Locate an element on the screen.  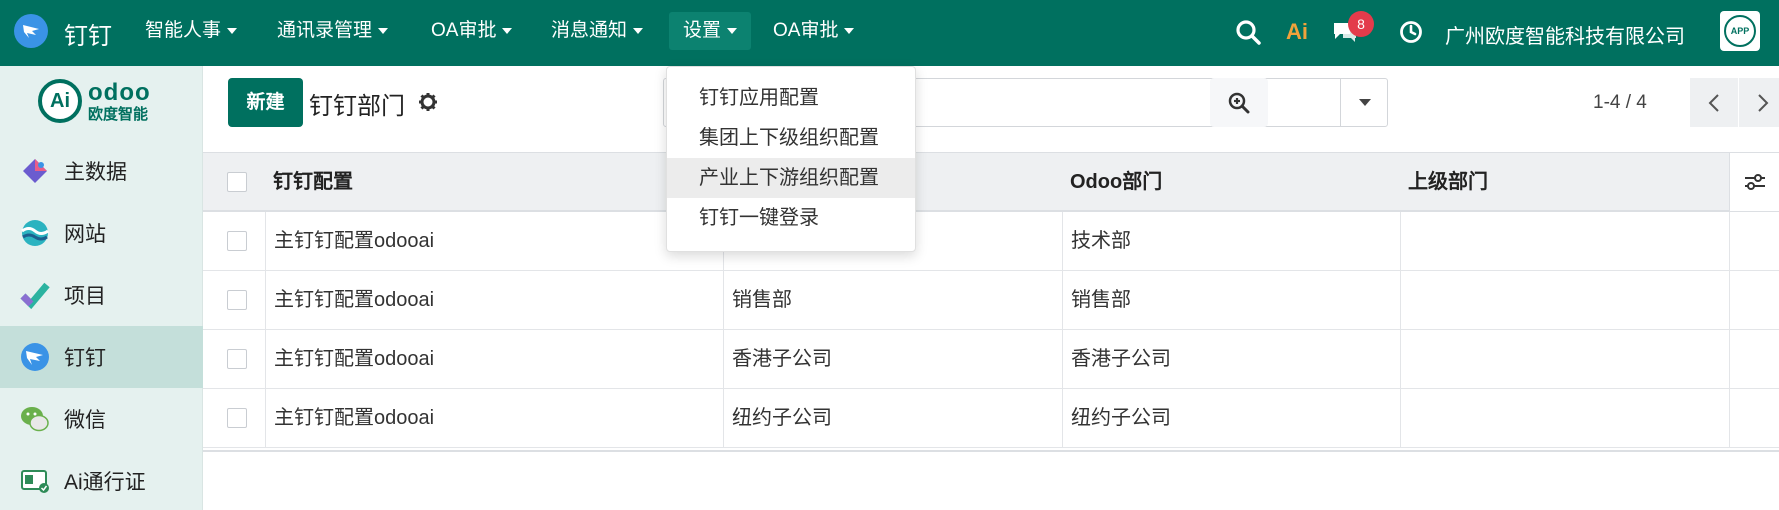
search-options-toggle is located at coordinates (1364, 102).